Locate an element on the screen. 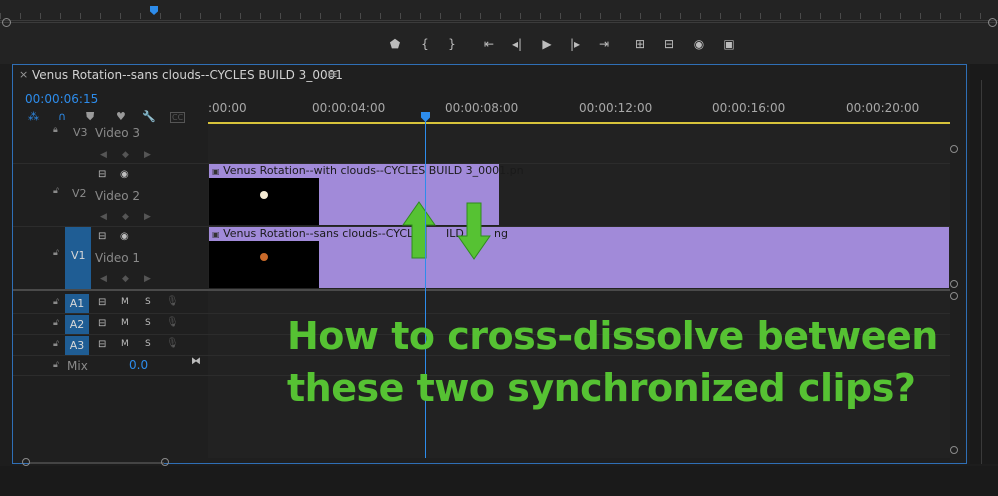 Image resolution: width=998 pixels, height=496 pixels. video-audio-divider is located at coordinates (481, 290).